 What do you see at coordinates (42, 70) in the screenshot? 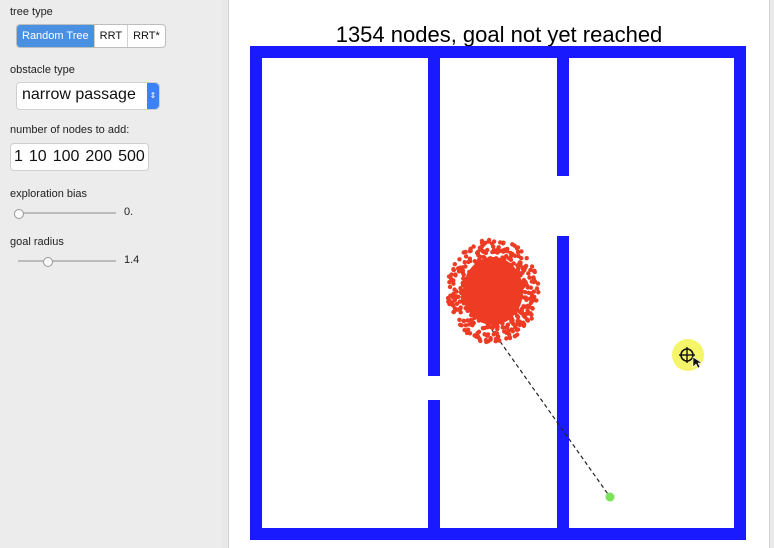
I see `obstacle-type-label: obstacle type` at bounding box center [42, 70].